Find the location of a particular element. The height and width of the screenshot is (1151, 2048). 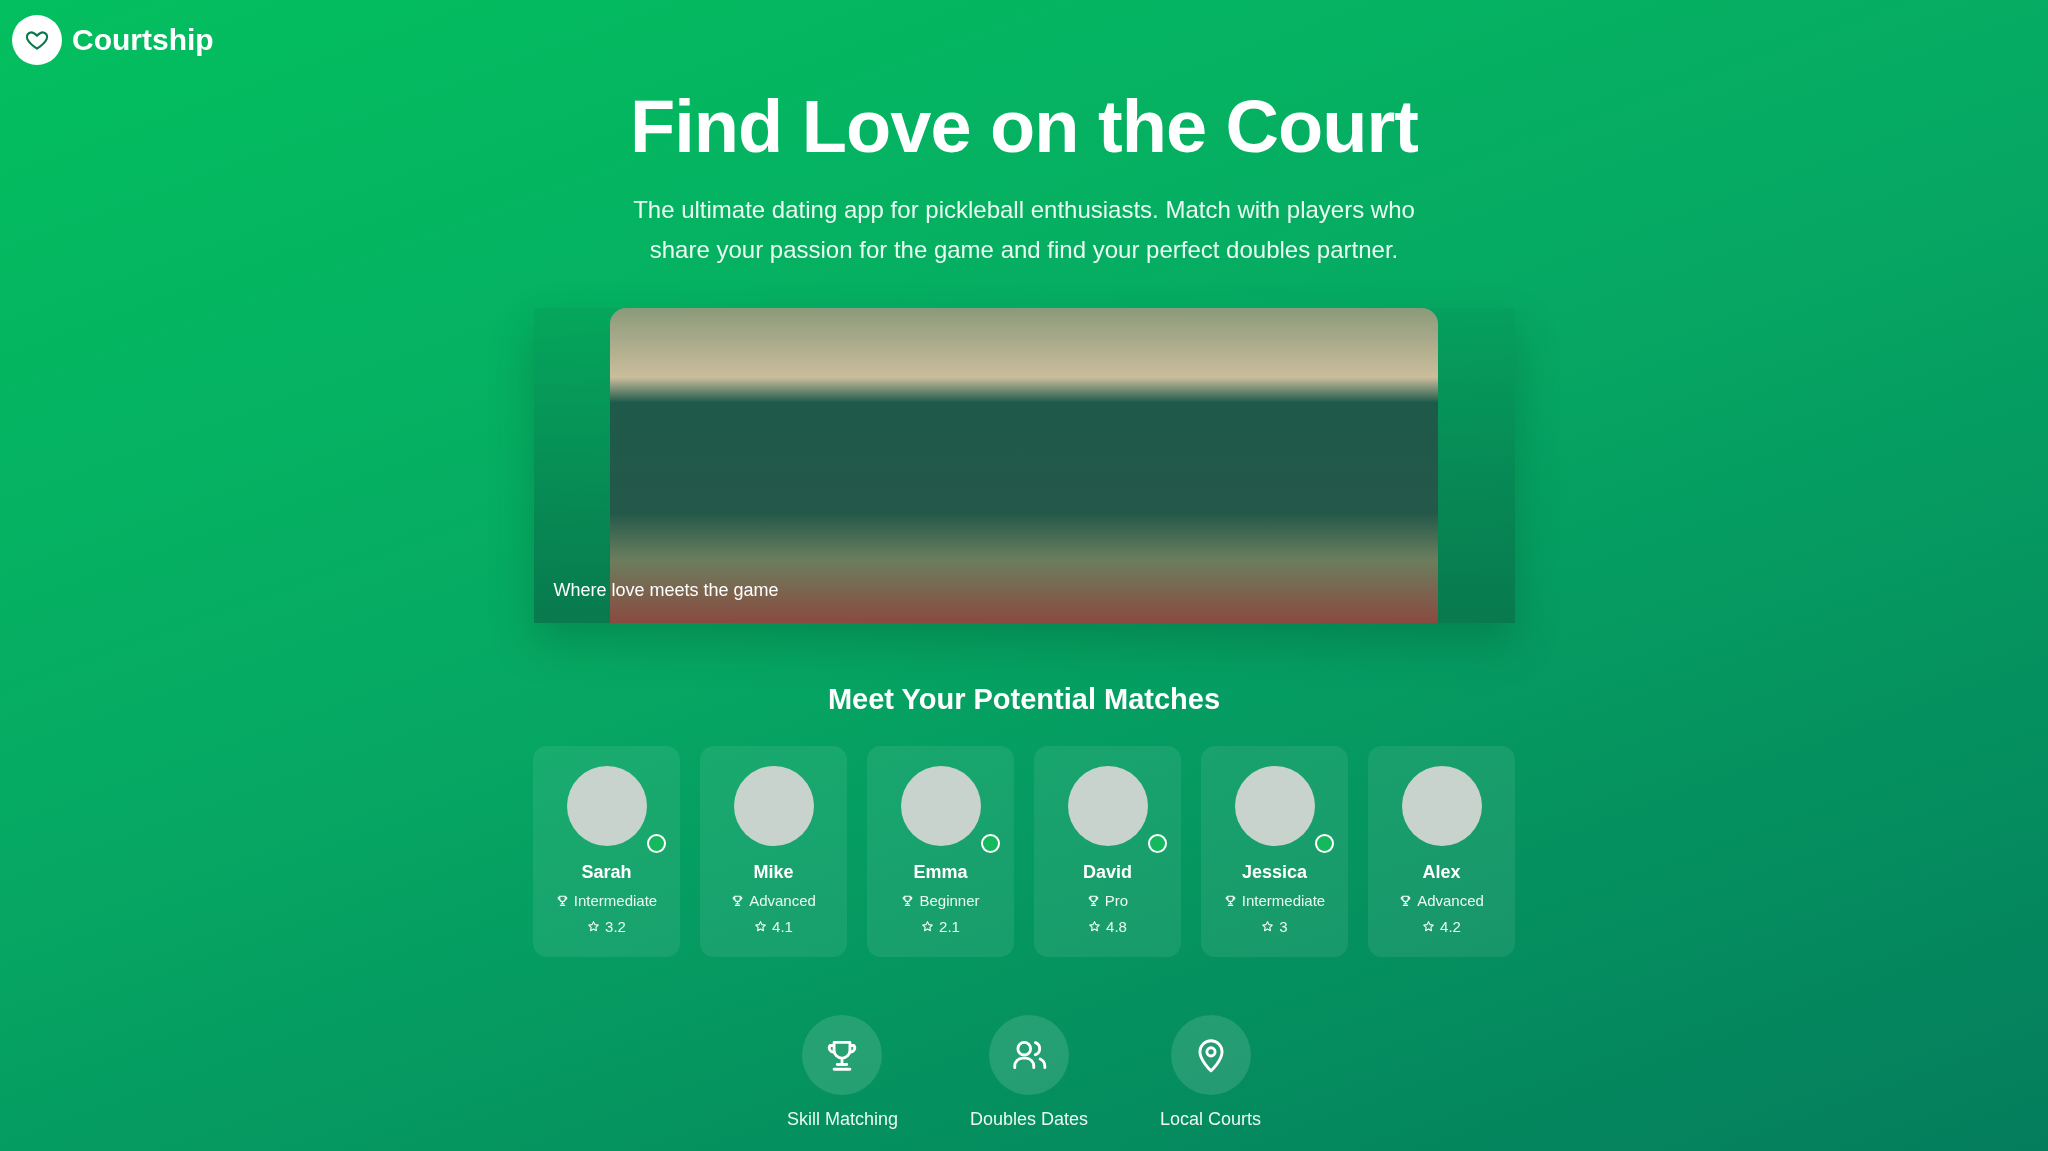

profile-card: Alex Advanced 4.2 is located at coordinates (1441, 851).